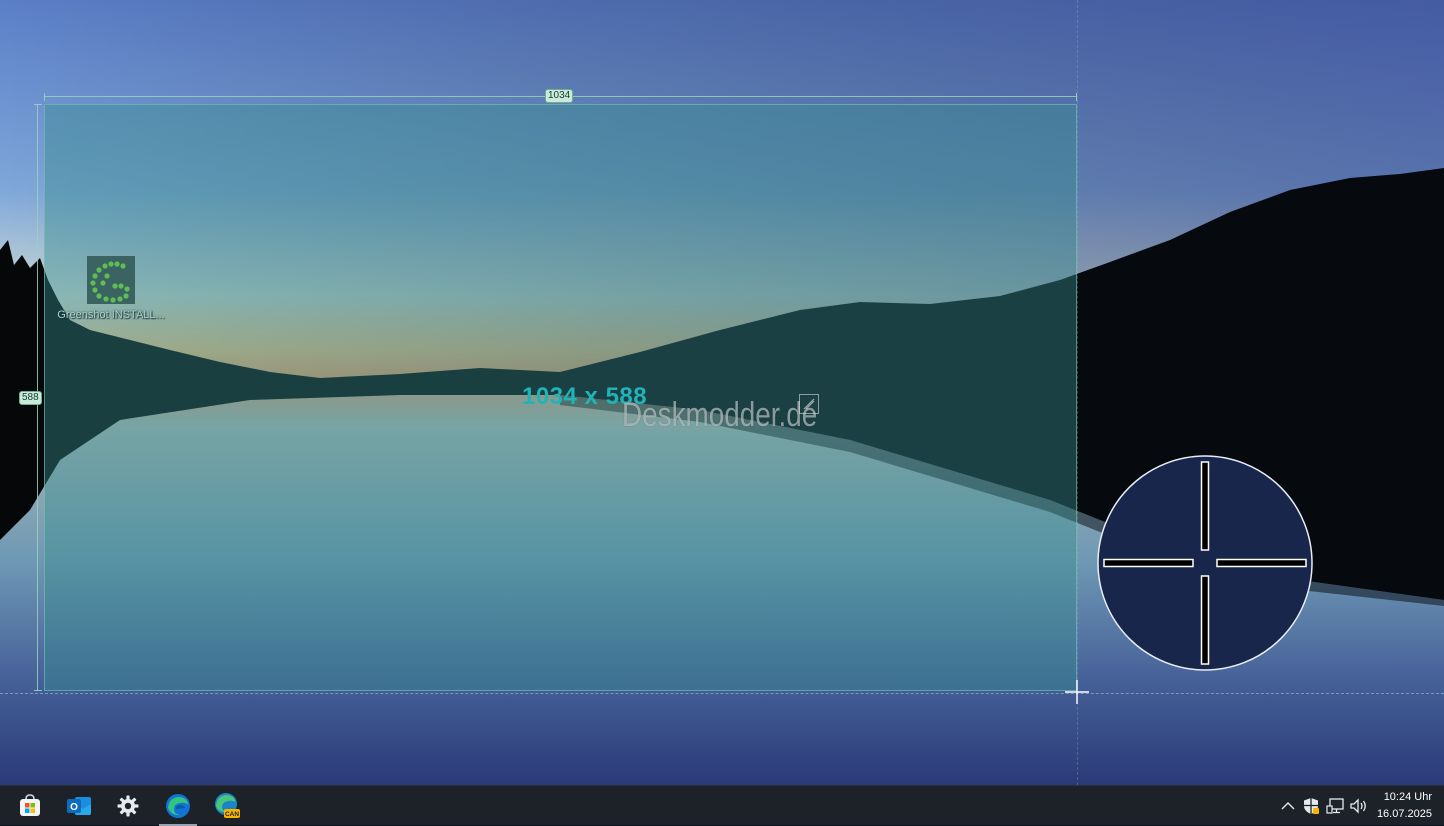 This screenshot has height=826, width=1444. Describe the element at coordinates (722, 693) in the screenshot. I see `crosshair-guide-horizontal` at that location.